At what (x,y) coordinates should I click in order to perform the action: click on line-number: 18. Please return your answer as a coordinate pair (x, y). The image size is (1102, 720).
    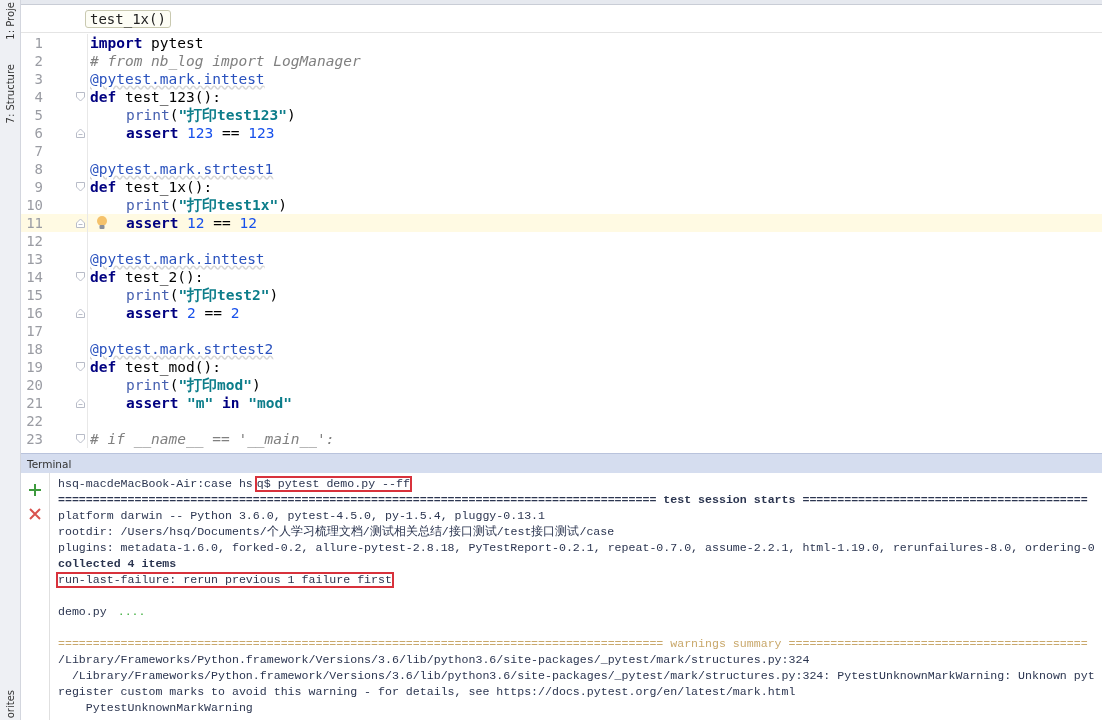
    Looking at the image, I should click on (34, 349).